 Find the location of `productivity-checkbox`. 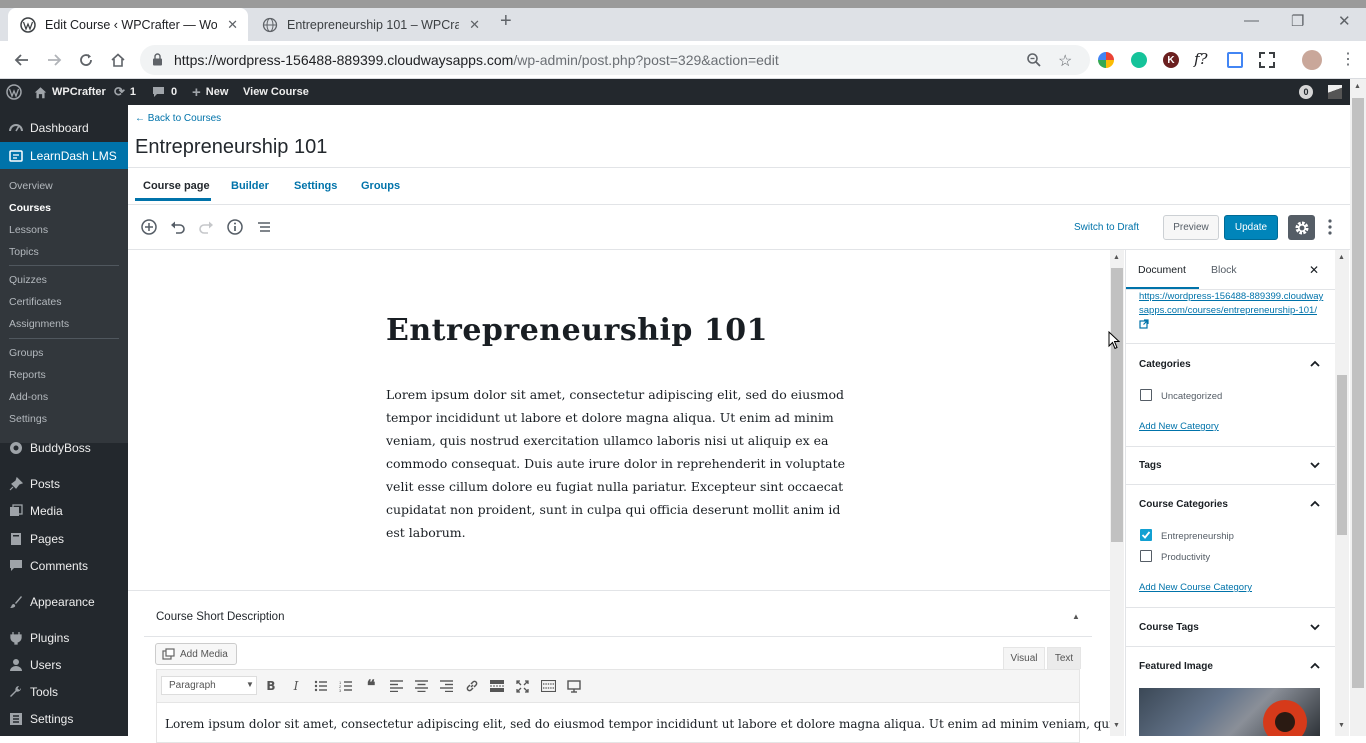

productivity-checkbox is located at coordinates (1146, 556).